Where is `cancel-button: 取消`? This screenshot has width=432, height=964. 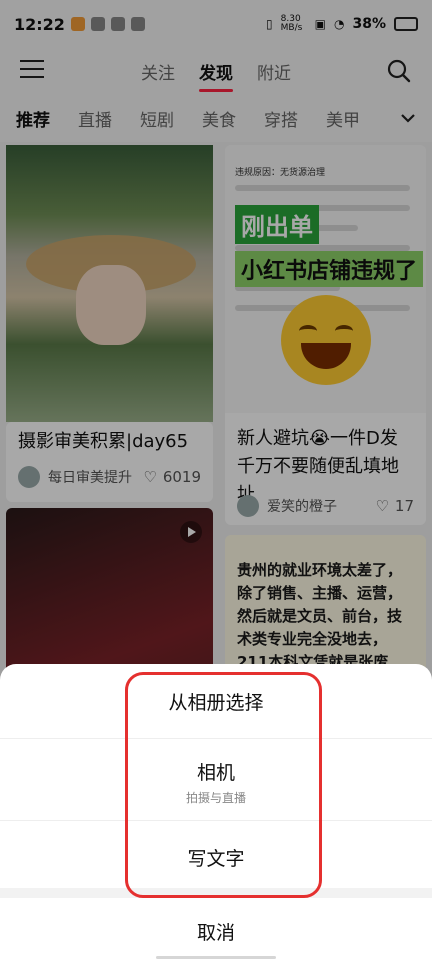 cancel-button: 取消 is located at coordinates (216, 931).